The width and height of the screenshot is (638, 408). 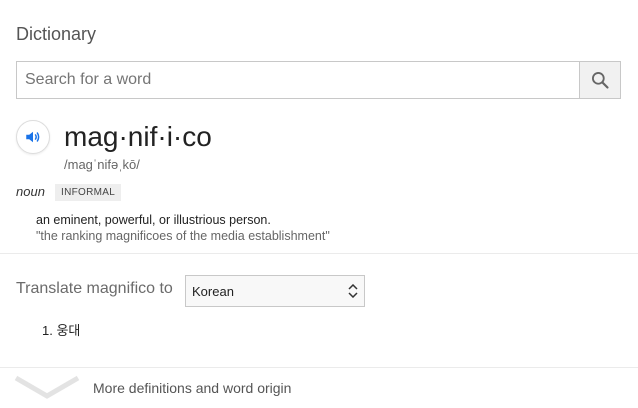 What do you see at coordinates (56, 34) in the screenshot?
I see `panel-title: Dictionary` at bounding box center [56, 34].